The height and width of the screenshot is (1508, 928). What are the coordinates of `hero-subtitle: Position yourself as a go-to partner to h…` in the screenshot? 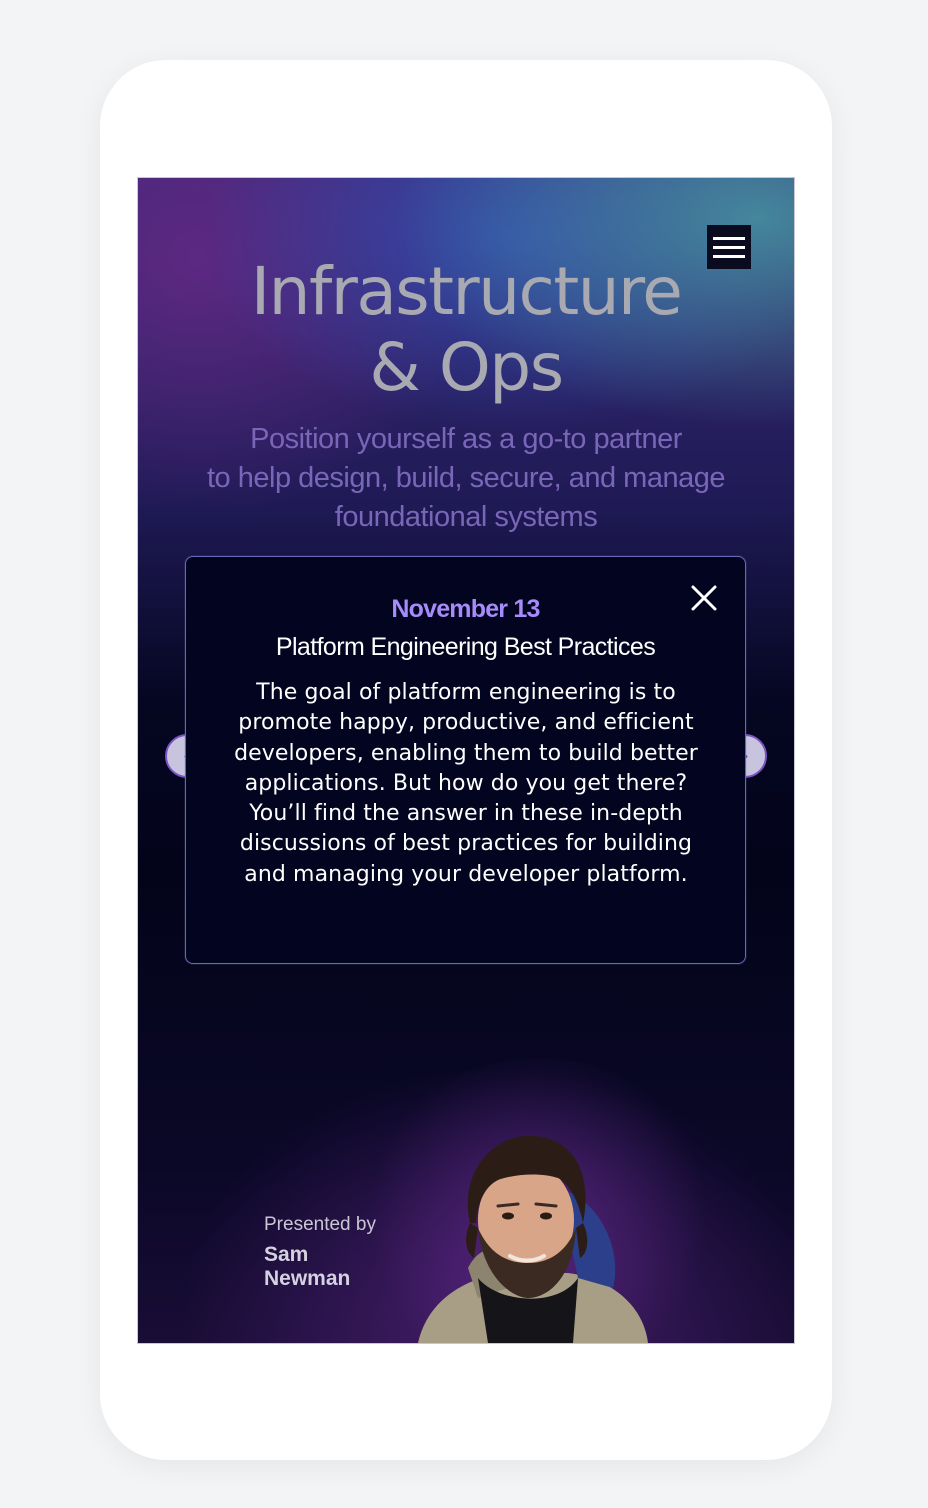 It's located at (466, 478).